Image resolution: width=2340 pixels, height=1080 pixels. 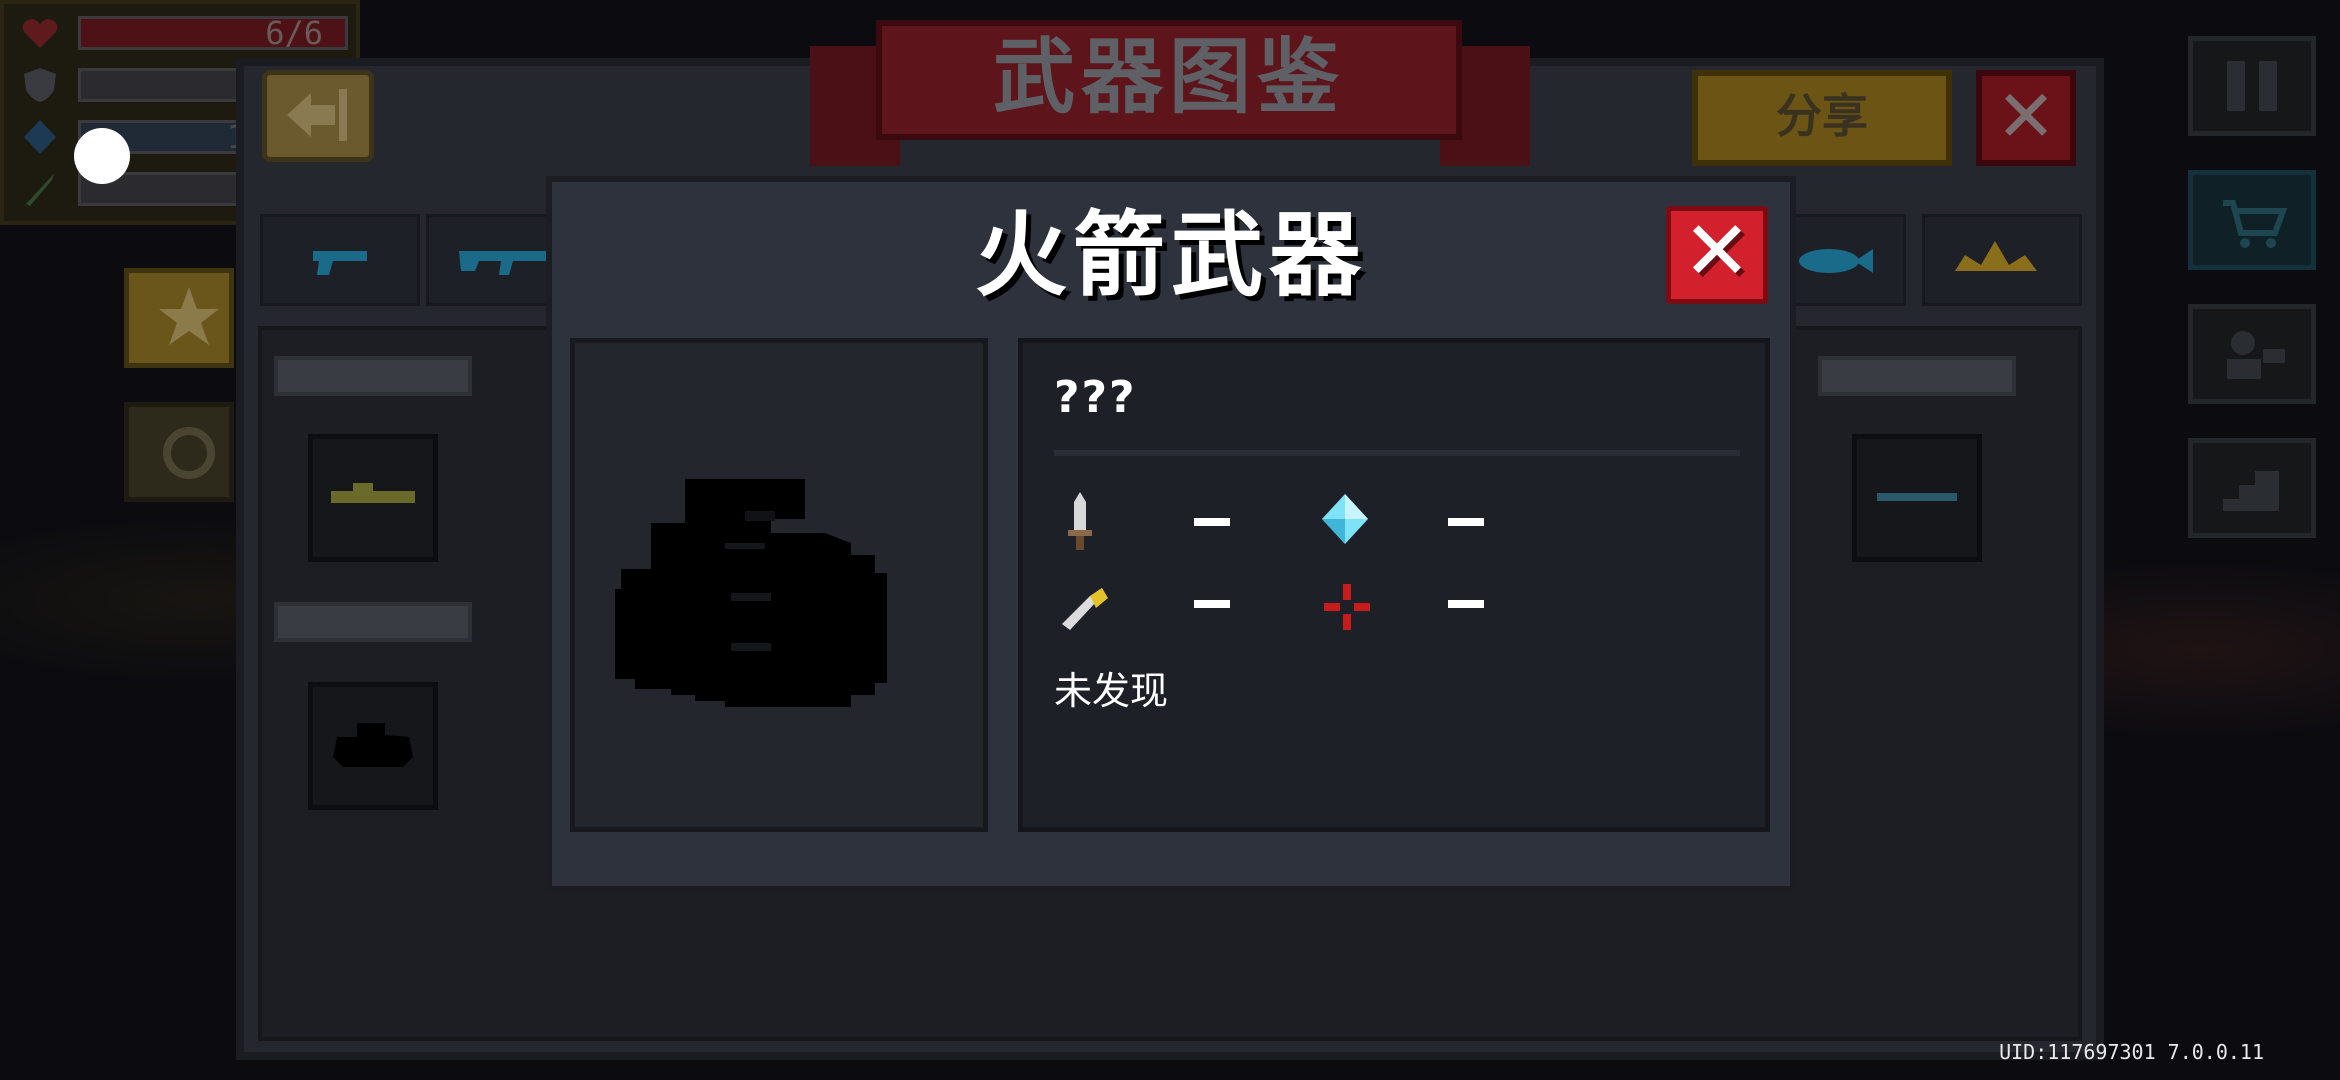 What do you see at coordinates (1085, 609) in the screenshot?
I see `crit-knife-icon` at bounding box center [1085, 609].